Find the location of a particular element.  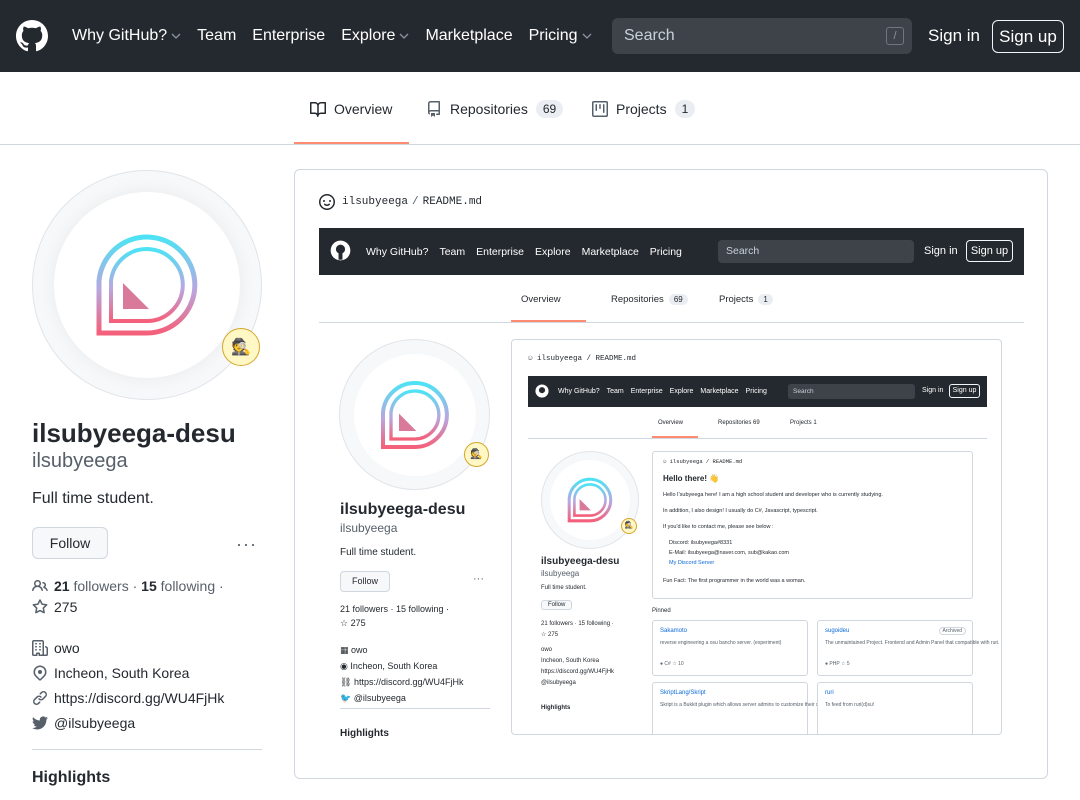

avatar-image is located at coordinates (147, 285).